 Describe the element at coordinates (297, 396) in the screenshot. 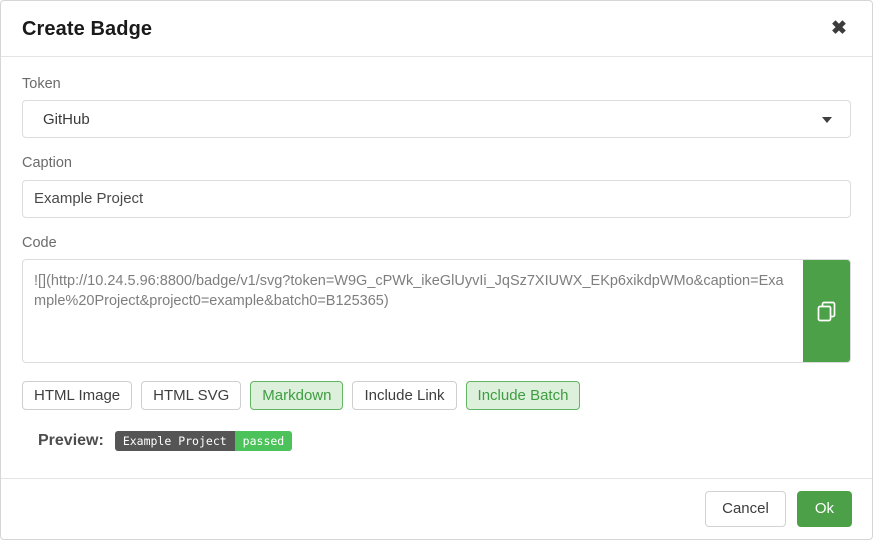

I see `toggle-markdown: Markdown` at that location.